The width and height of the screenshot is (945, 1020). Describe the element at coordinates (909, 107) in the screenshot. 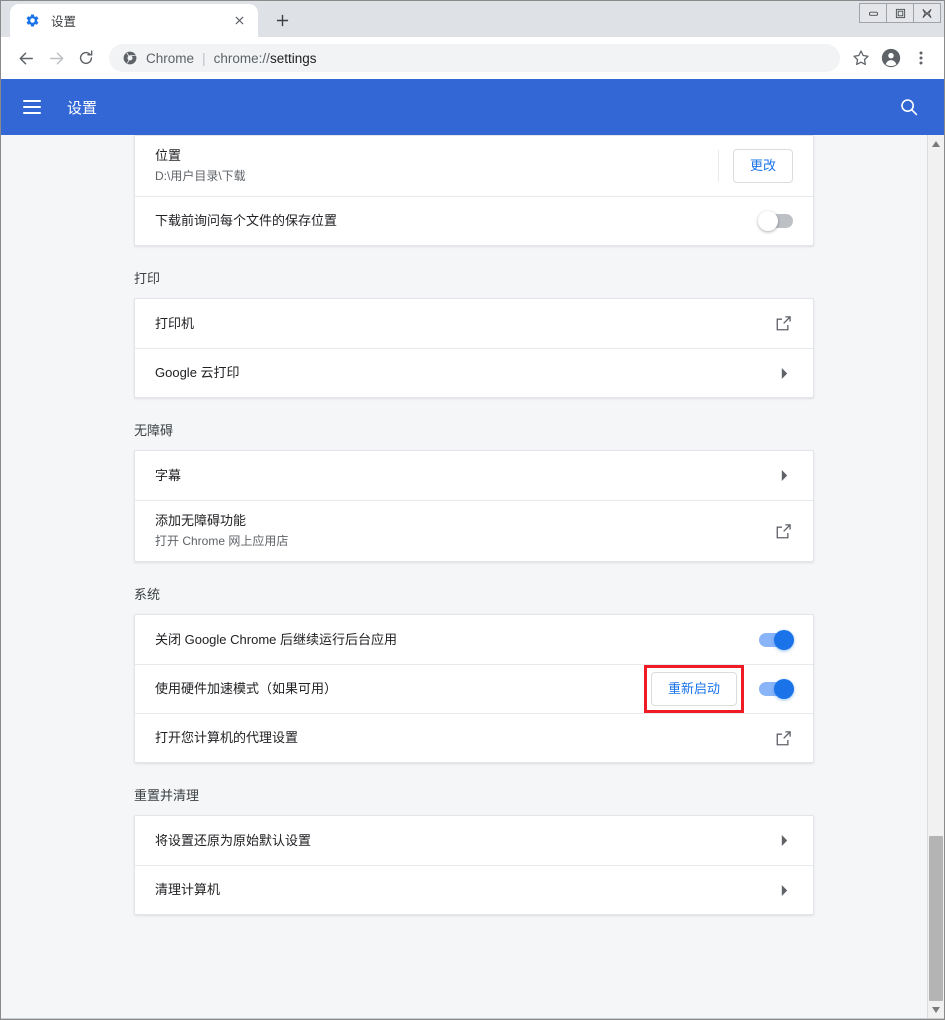

I see `search-icon` at that location.